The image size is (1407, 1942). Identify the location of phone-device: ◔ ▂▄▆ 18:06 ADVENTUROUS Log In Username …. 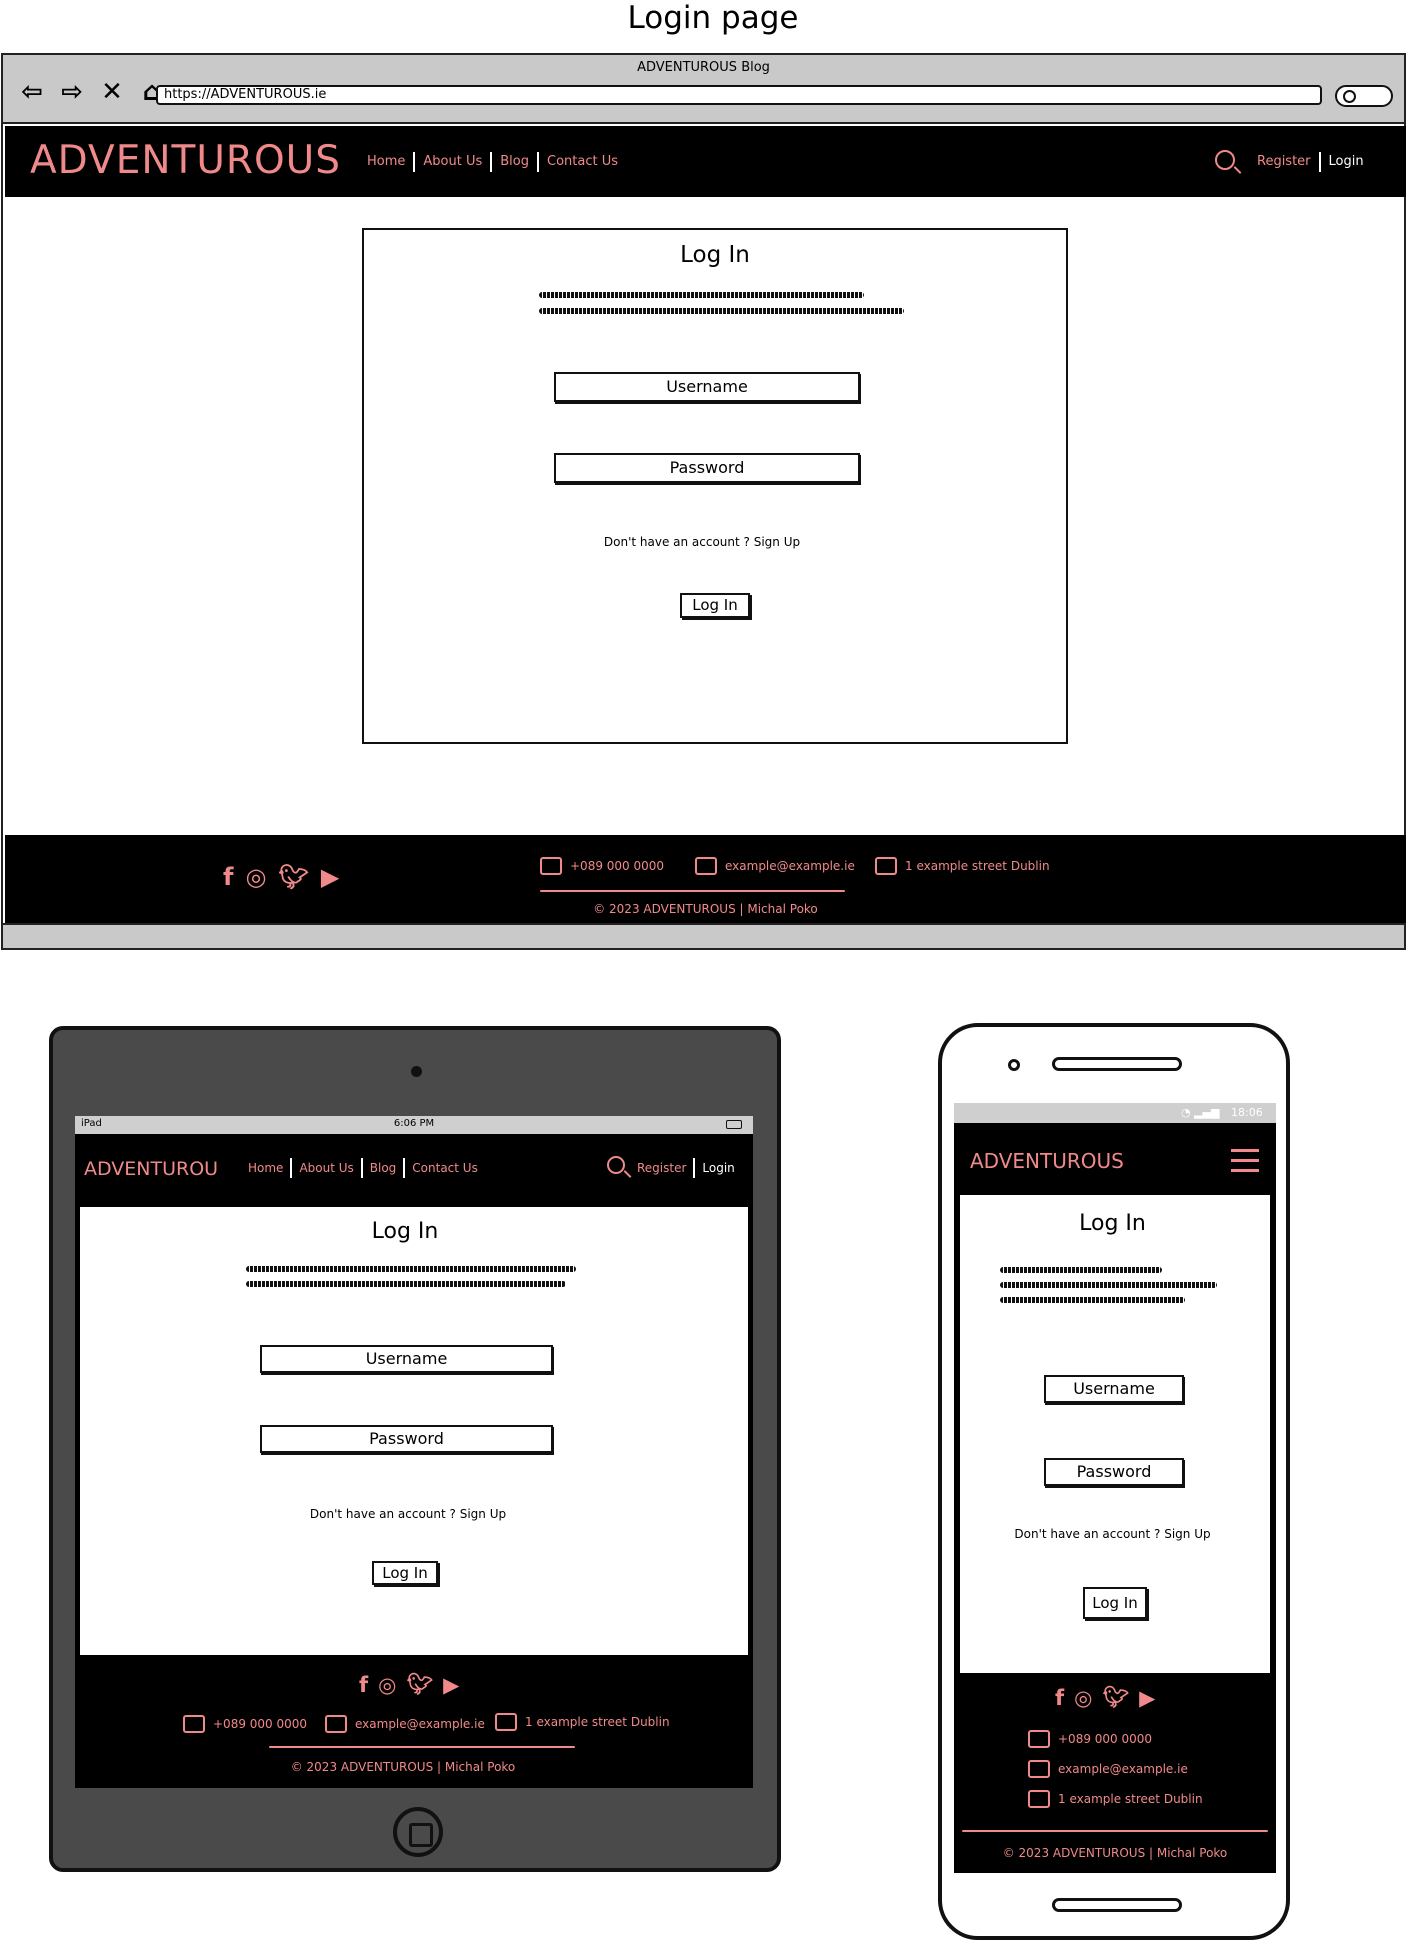
(1114, 1481).